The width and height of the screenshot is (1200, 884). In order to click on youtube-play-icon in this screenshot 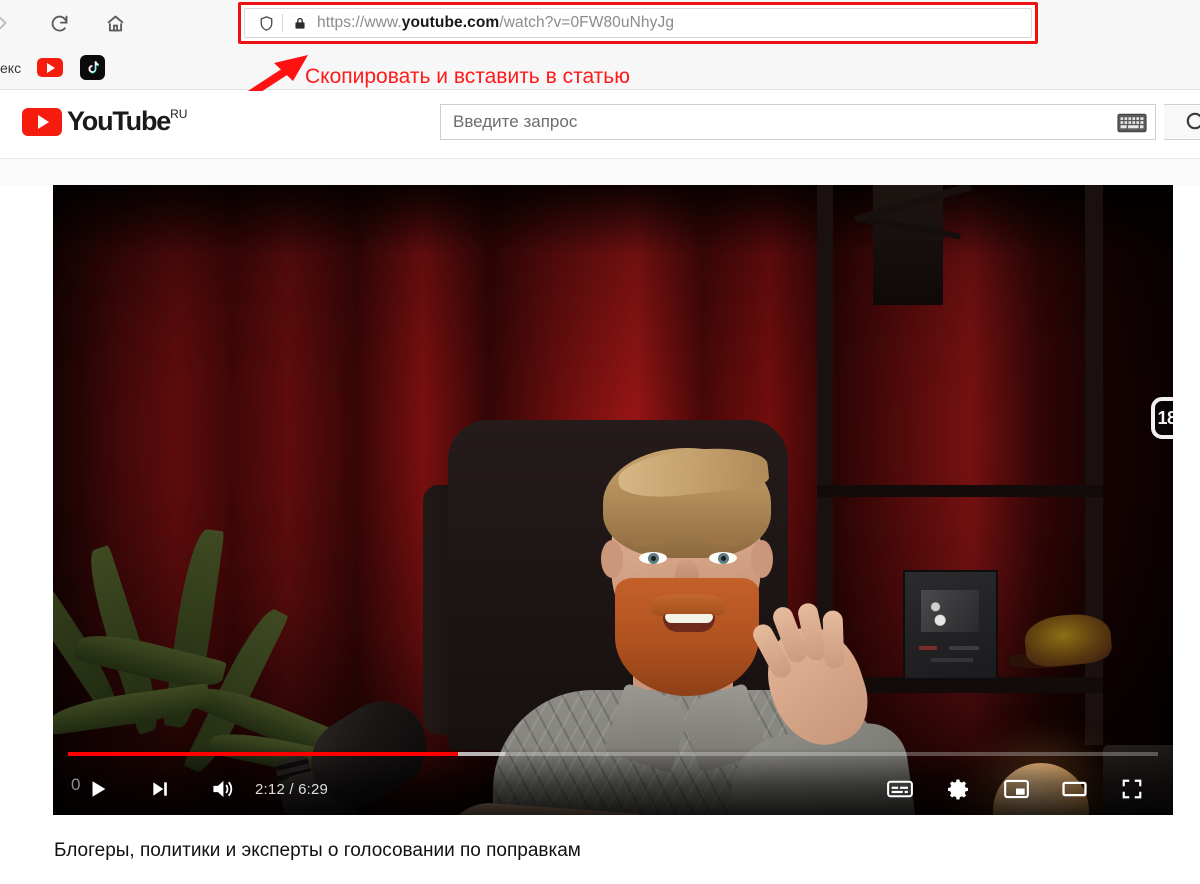, I will do `click(42, 122)`.